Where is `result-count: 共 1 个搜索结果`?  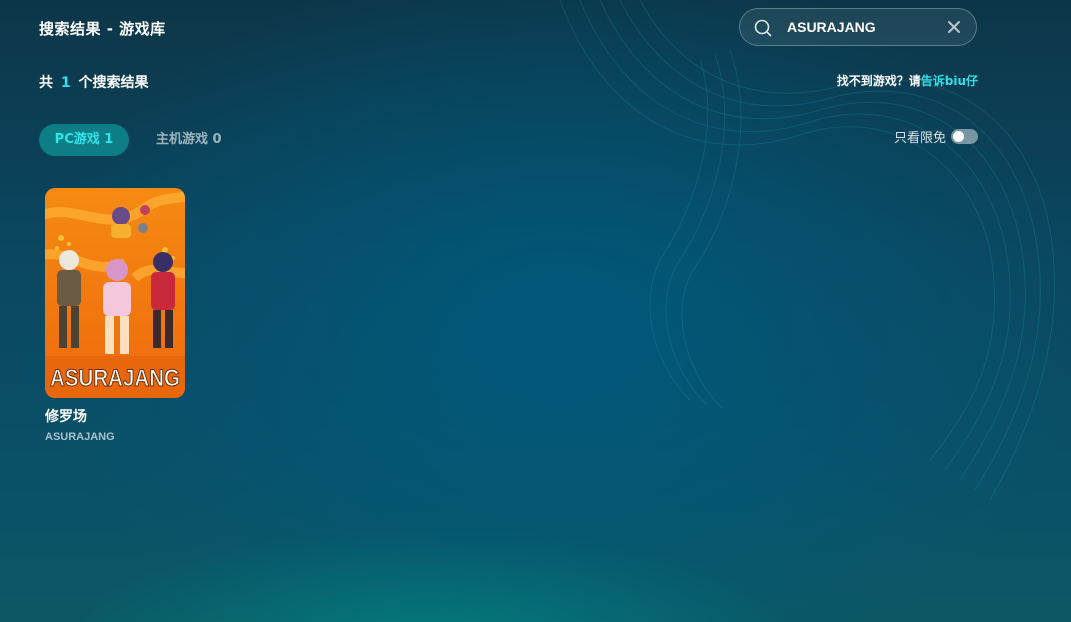 result-count: 共 1 个搜索结果 is located at coordinates (94, 82).